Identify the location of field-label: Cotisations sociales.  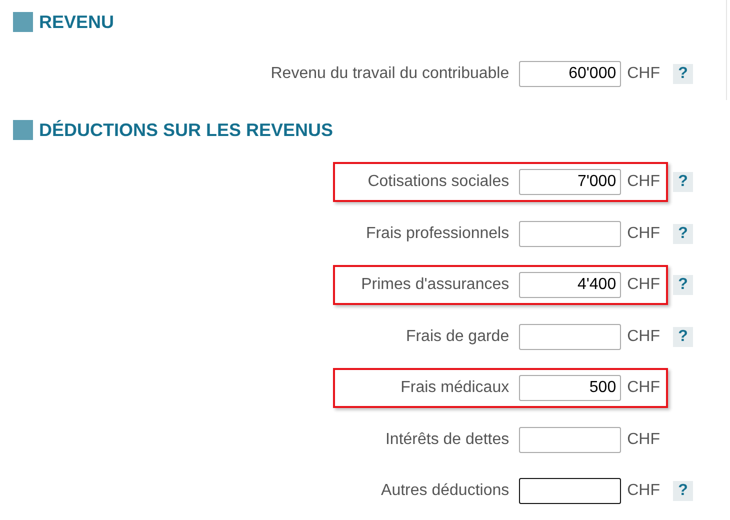
(439, 182).